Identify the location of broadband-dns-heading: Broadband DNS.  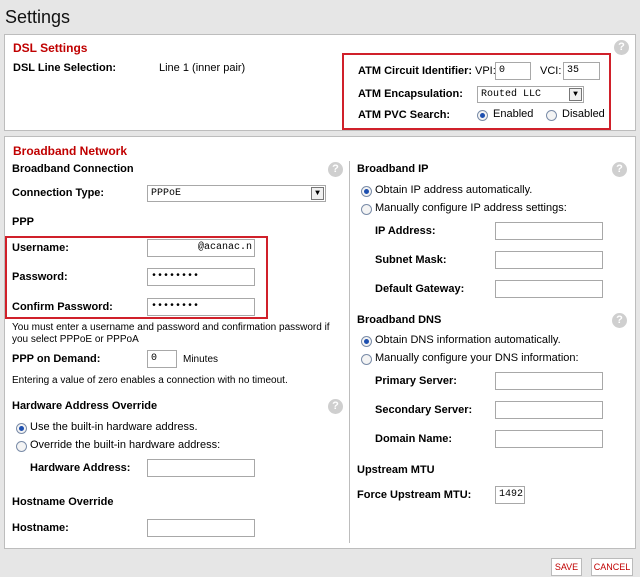
(399, 320).